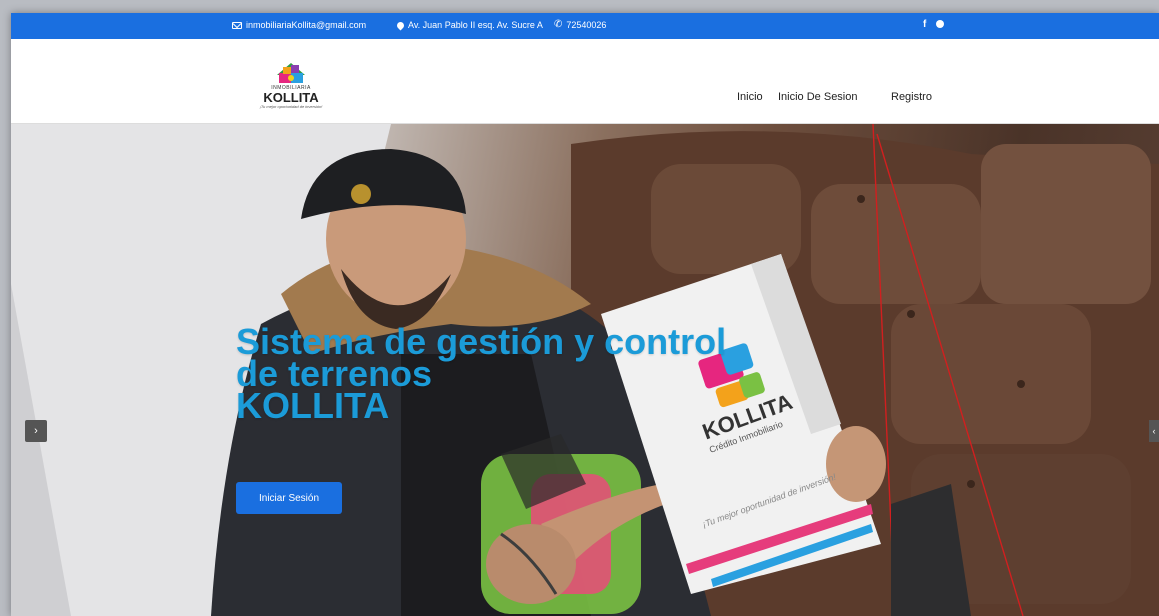  What do you see at coordinates (940, 24) in the screenshot?
I see `pinterest-icon` at bounding box center [940, 24].